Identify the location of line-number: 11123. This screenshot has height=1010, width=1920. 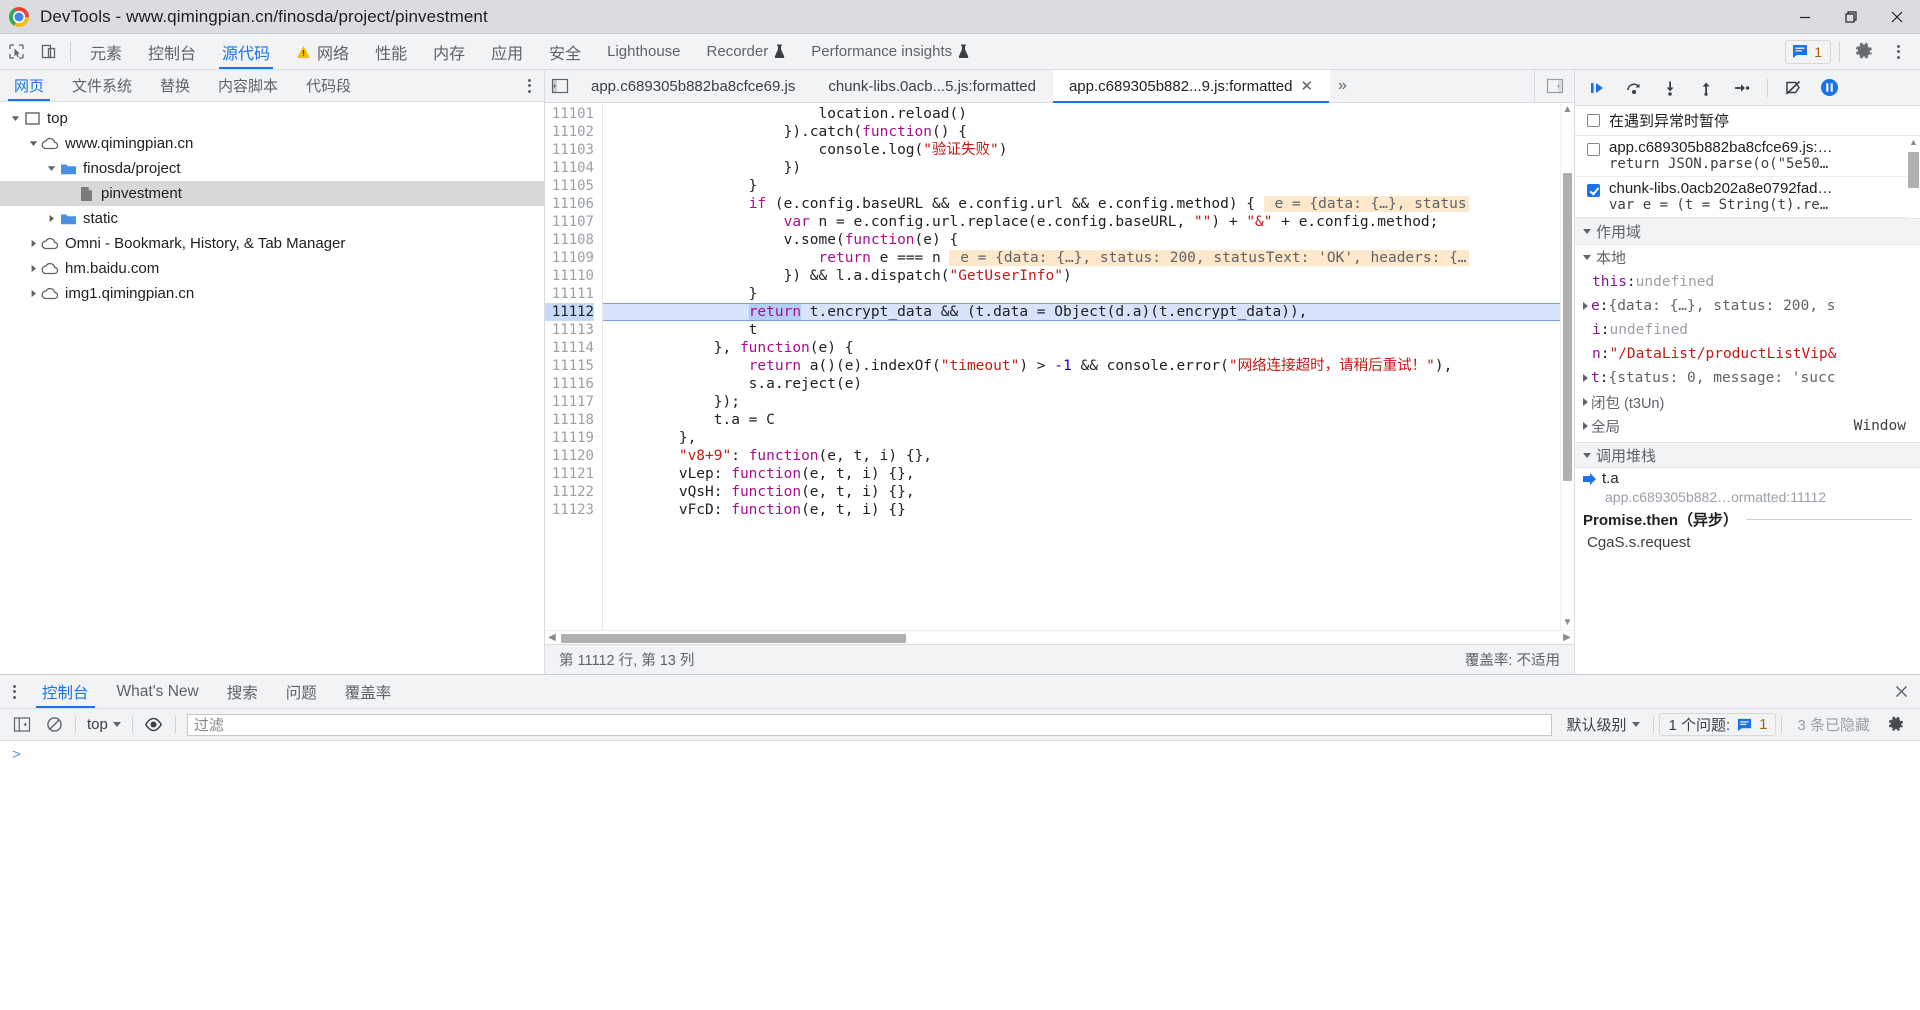
(569, 510).